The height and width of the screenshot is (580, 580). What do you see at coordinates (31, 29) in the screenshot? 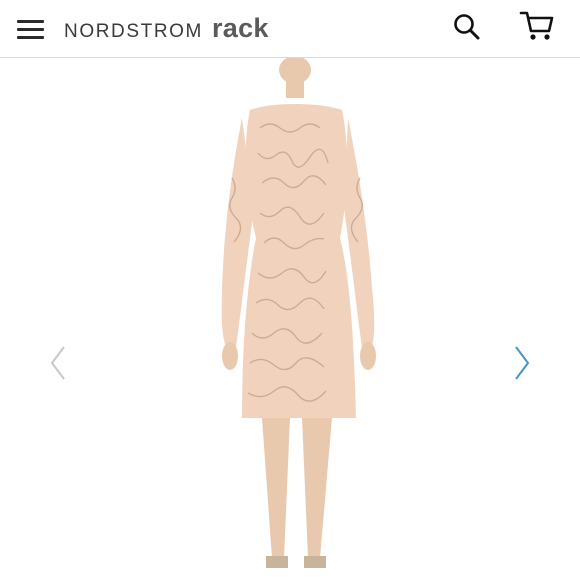
I see `hamburger-menu-icon` at bounding box center [31, 29].